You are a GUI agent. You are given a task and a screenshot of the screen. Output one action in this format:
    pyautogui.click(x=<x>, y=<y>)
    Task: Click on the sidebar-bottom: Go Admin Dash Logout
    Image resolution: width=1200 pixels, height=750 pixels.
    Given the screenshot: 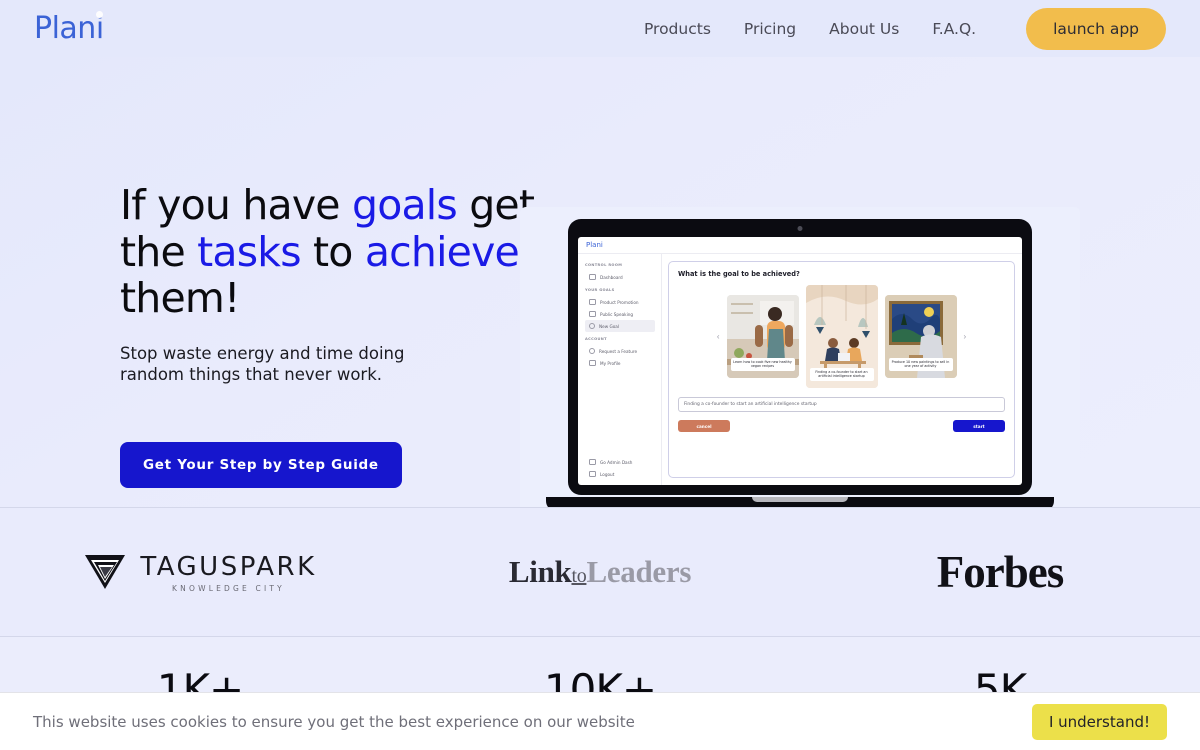 What is the action you would take?
    pyautogui.click(x=620, y=468)
    